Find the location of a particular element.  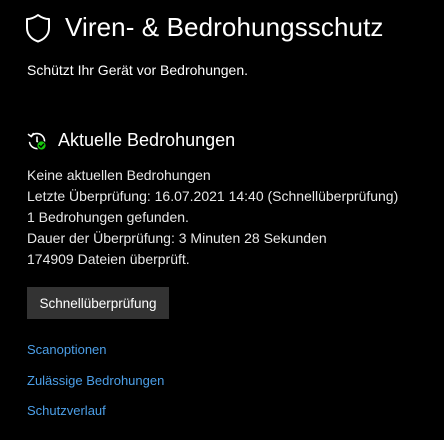

threats-found-text: 1 Bedrohungen gefunden. is located at coordinates (108, 217).